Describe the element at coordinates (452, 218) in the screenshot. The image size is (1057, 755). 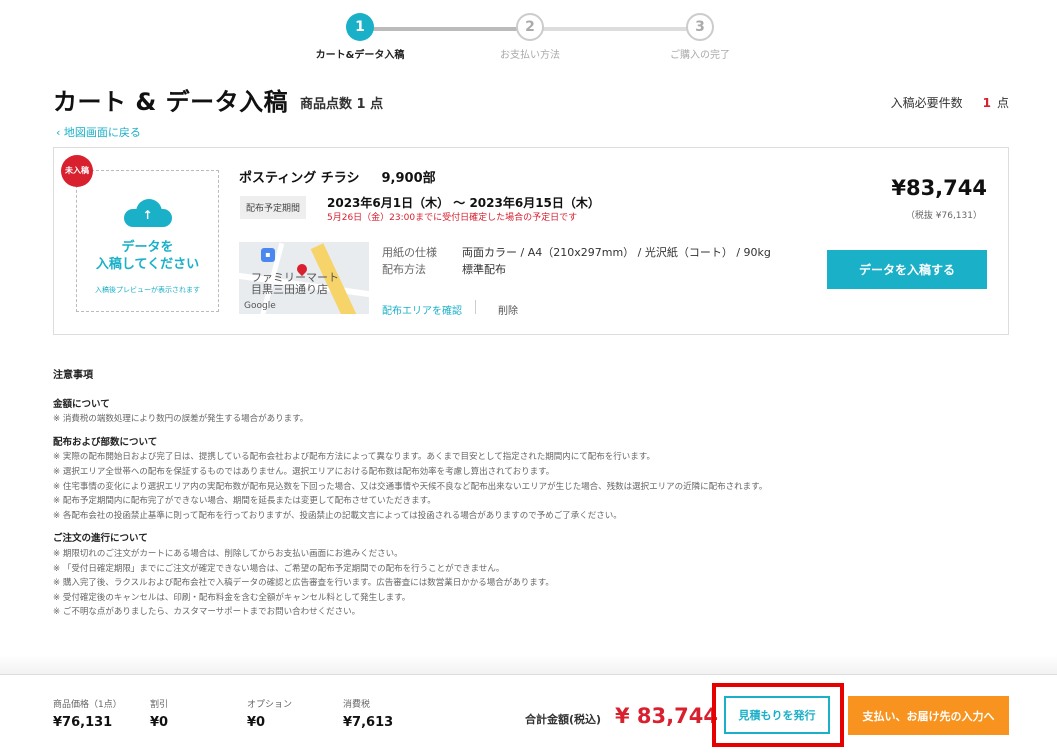
I see `period-note: 5月26日（金）23:00までに受付日確定した場合の予定日です` at that location.